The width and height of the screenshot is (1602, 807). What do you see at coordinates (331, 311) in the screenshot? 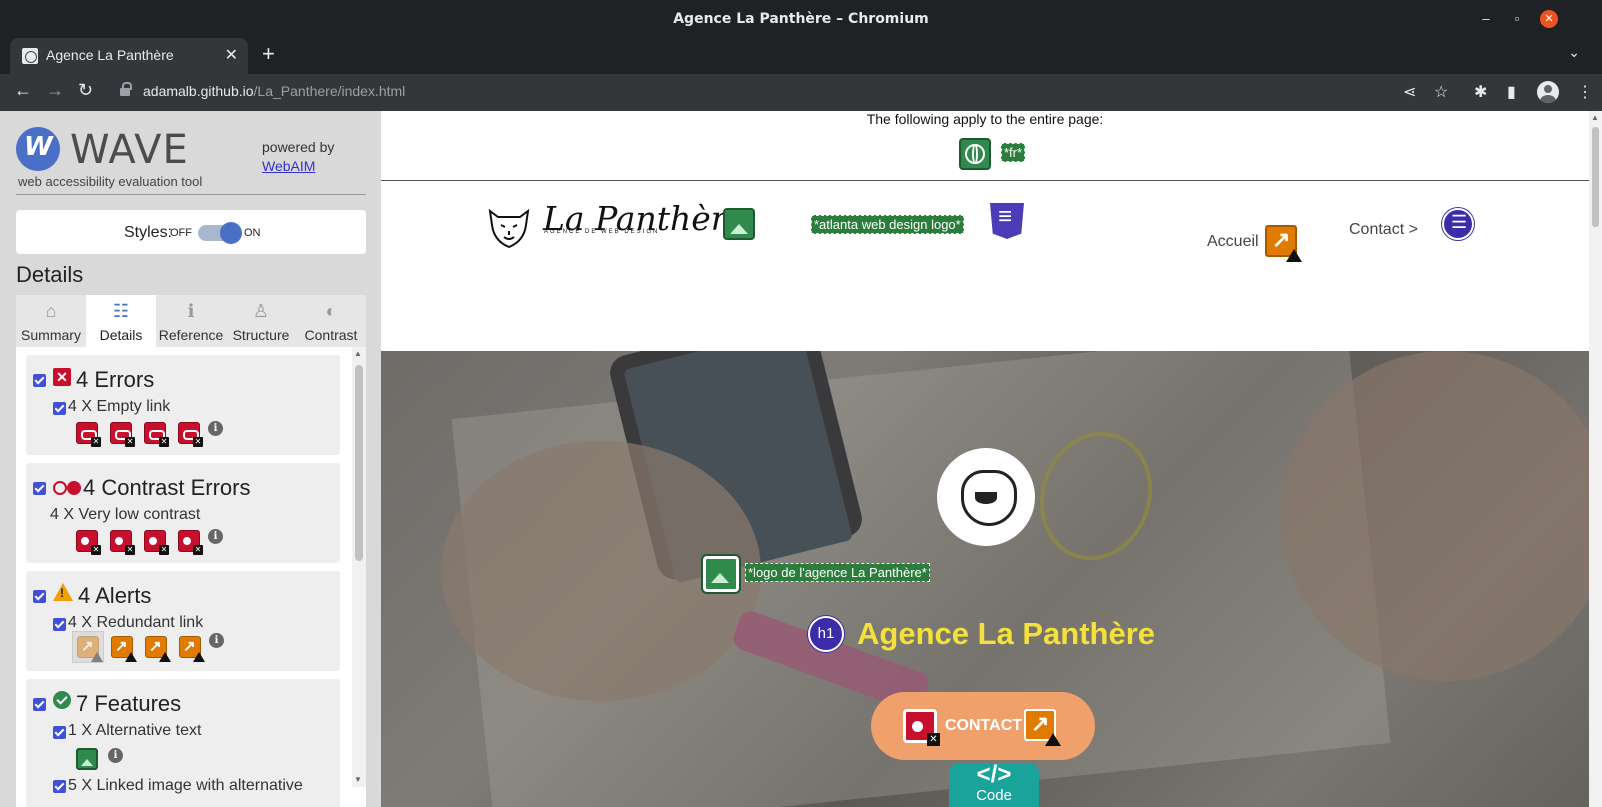
I see `contrast-icon: ◐` at bounding box center [331, 311].